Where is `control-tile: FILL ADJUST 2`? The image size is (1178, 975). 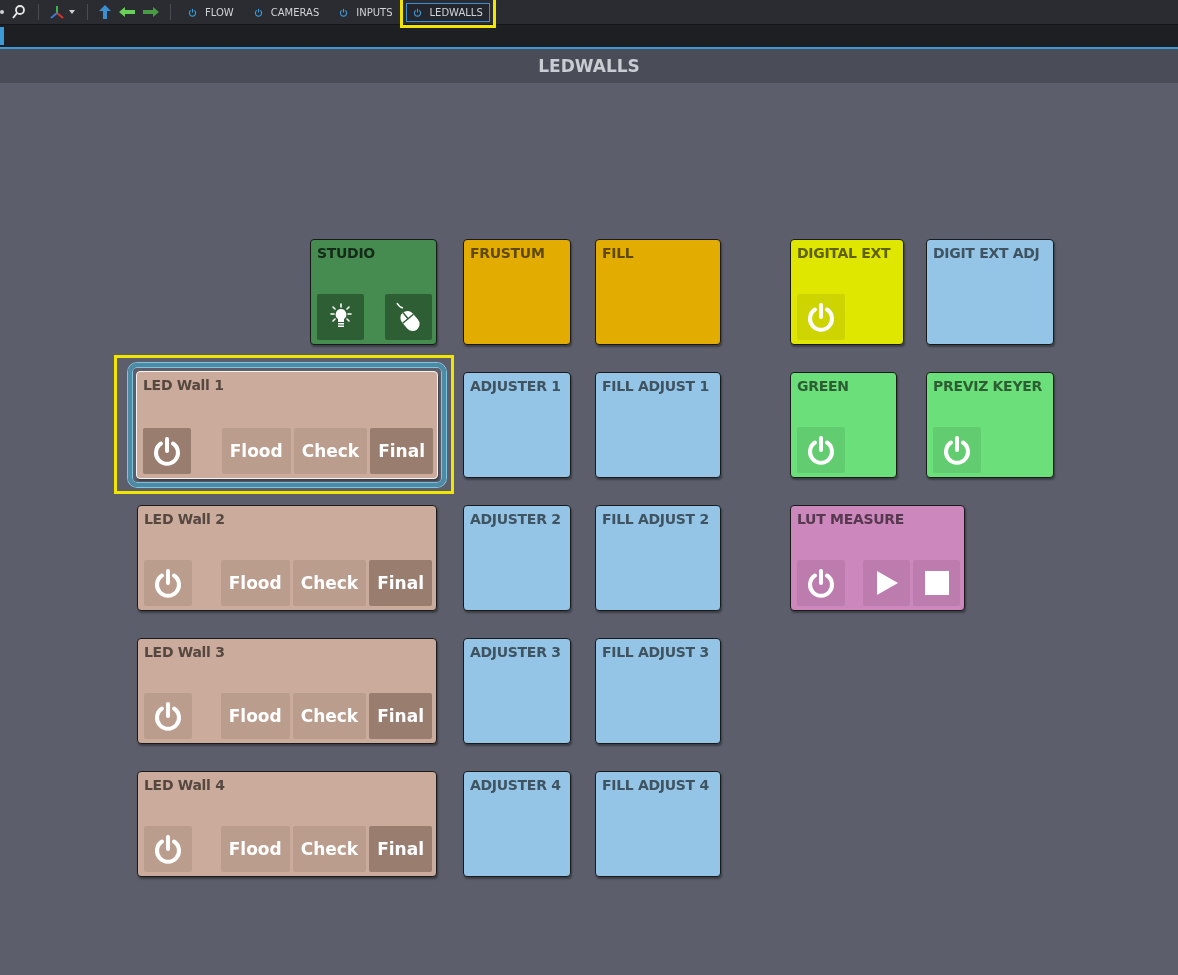
control-tile: FILL ADJUST 2 is located at coordinates (658, 558).